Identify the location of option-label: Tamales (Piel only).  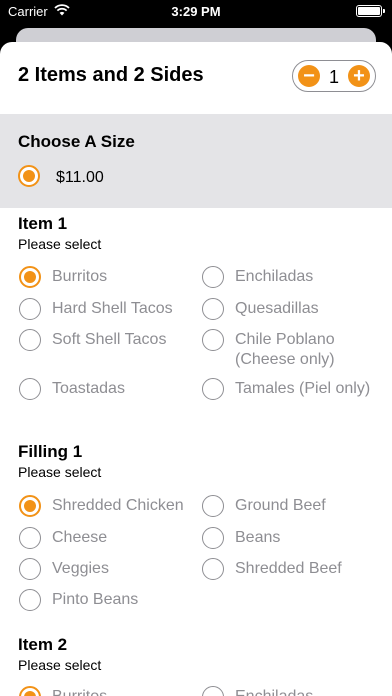
(303, 388).